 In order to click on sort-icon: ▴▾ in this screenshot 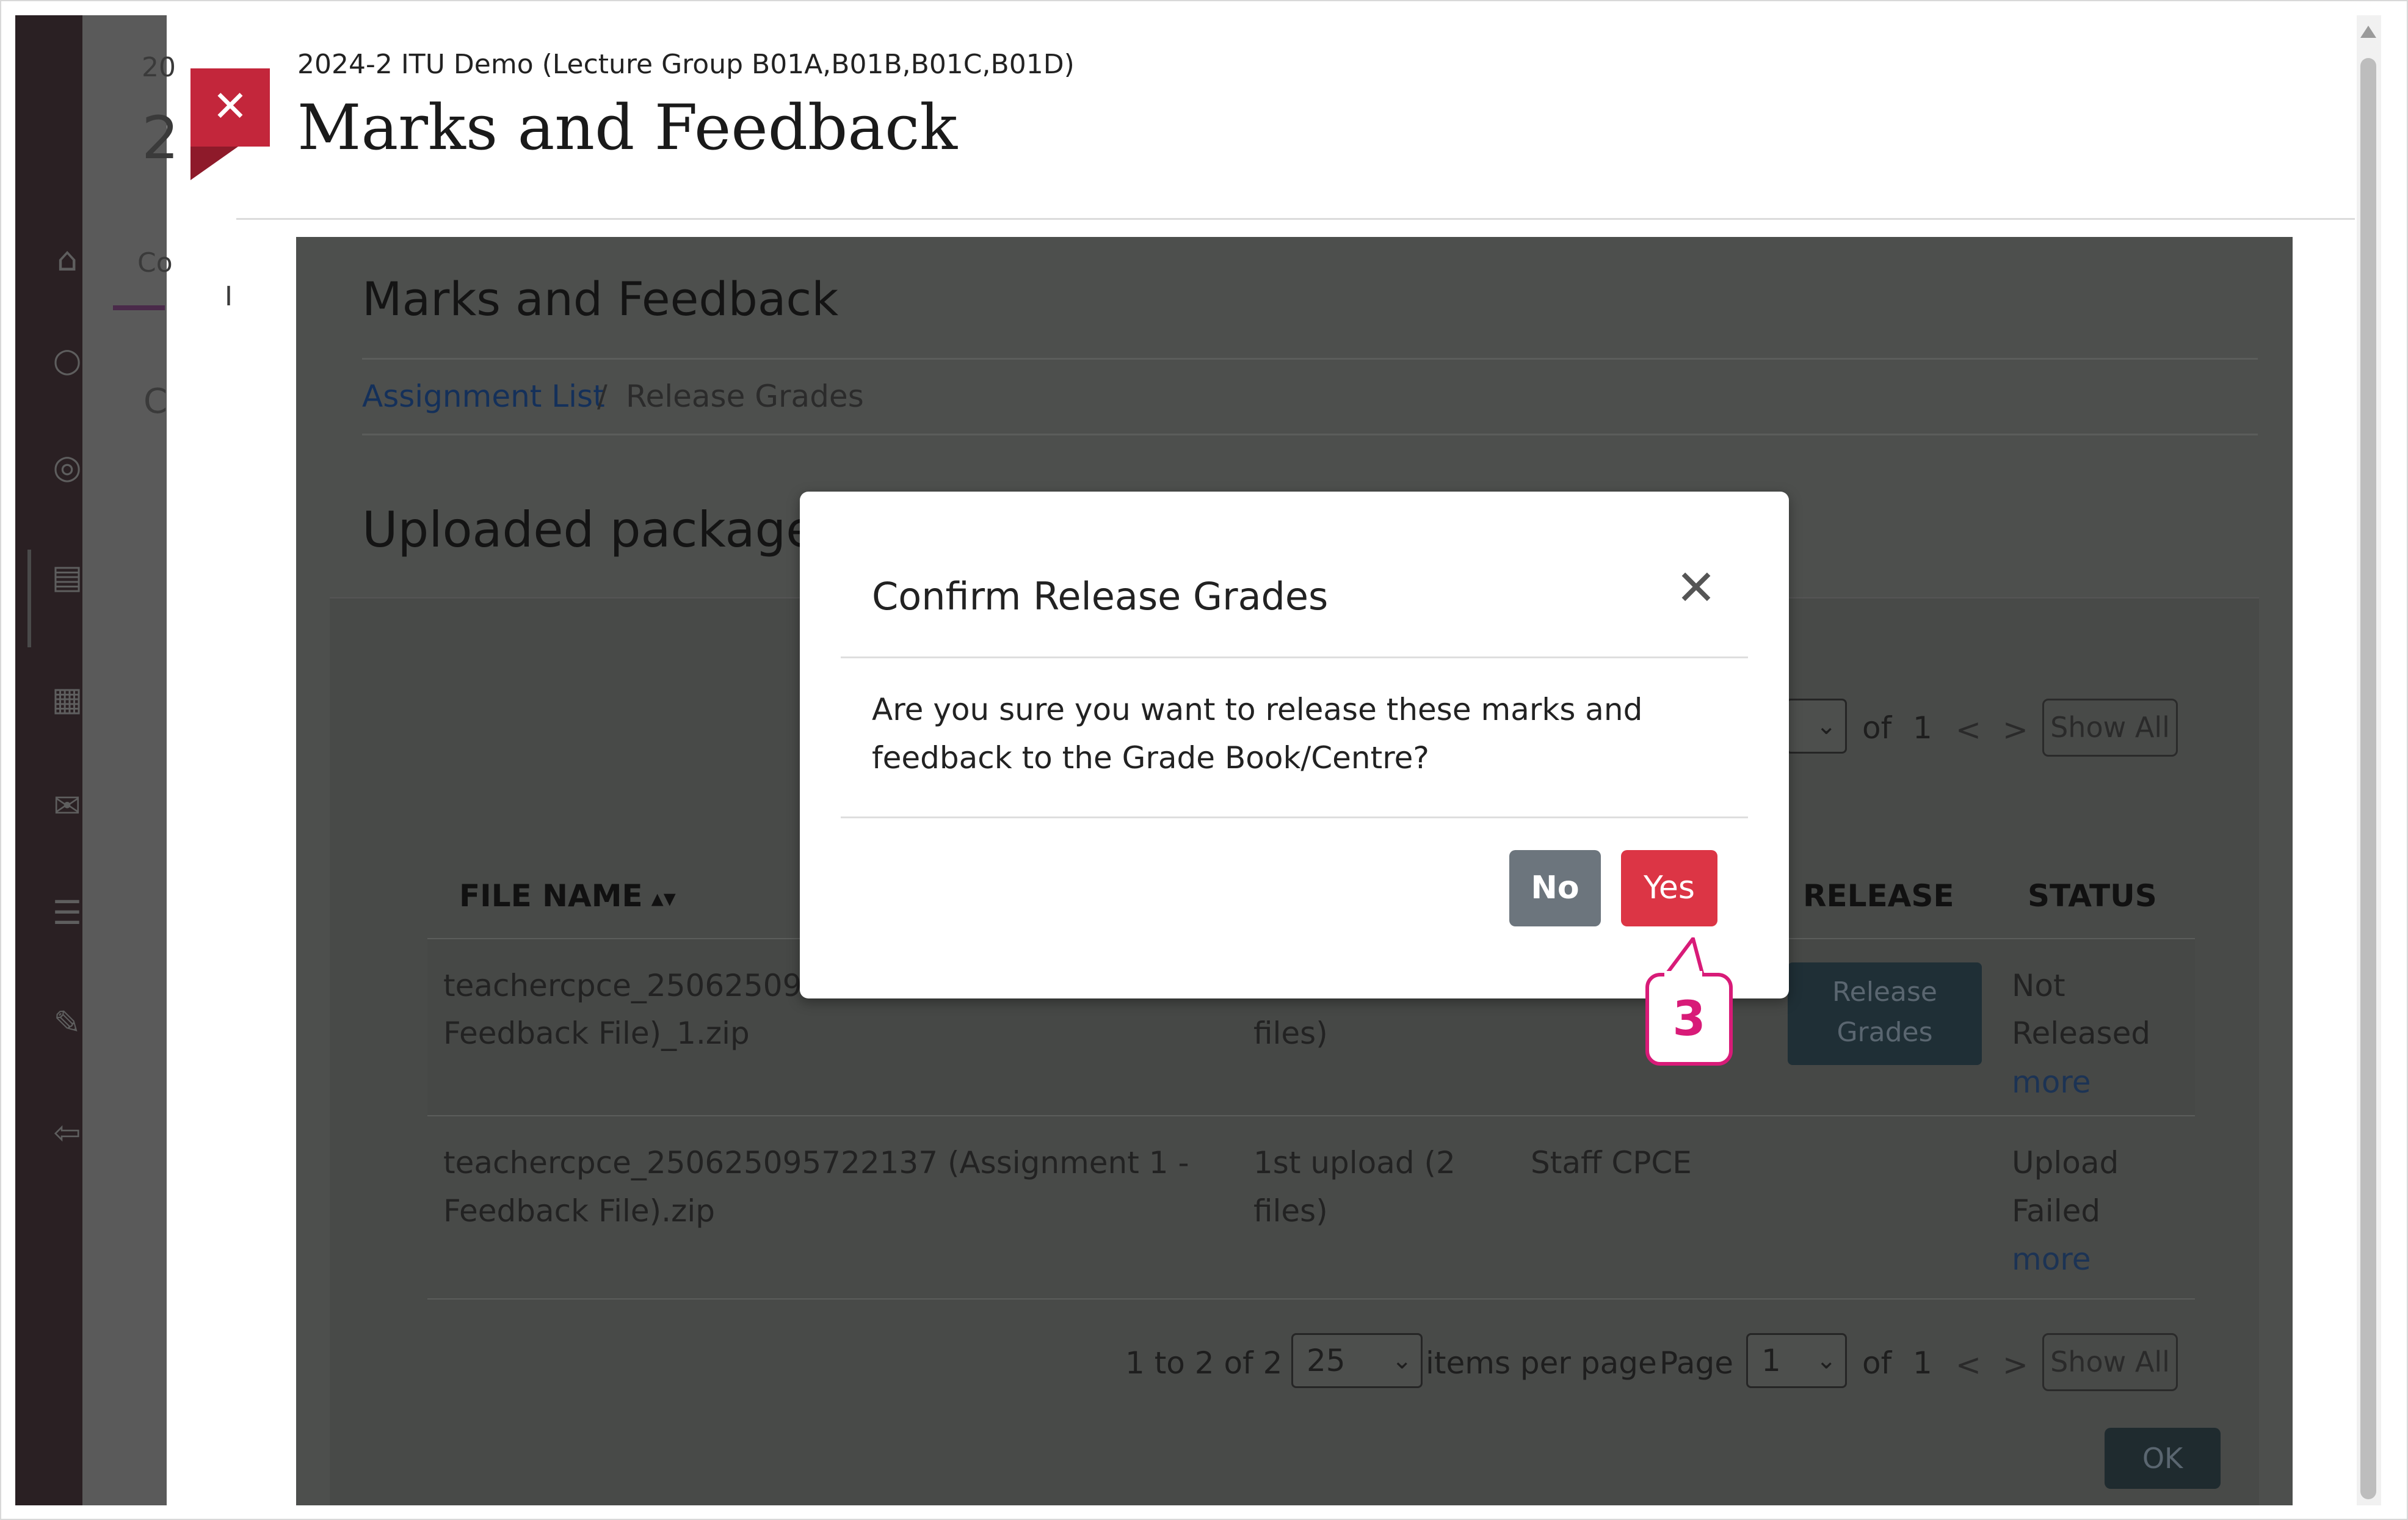, I will do `click(663, 898)`.